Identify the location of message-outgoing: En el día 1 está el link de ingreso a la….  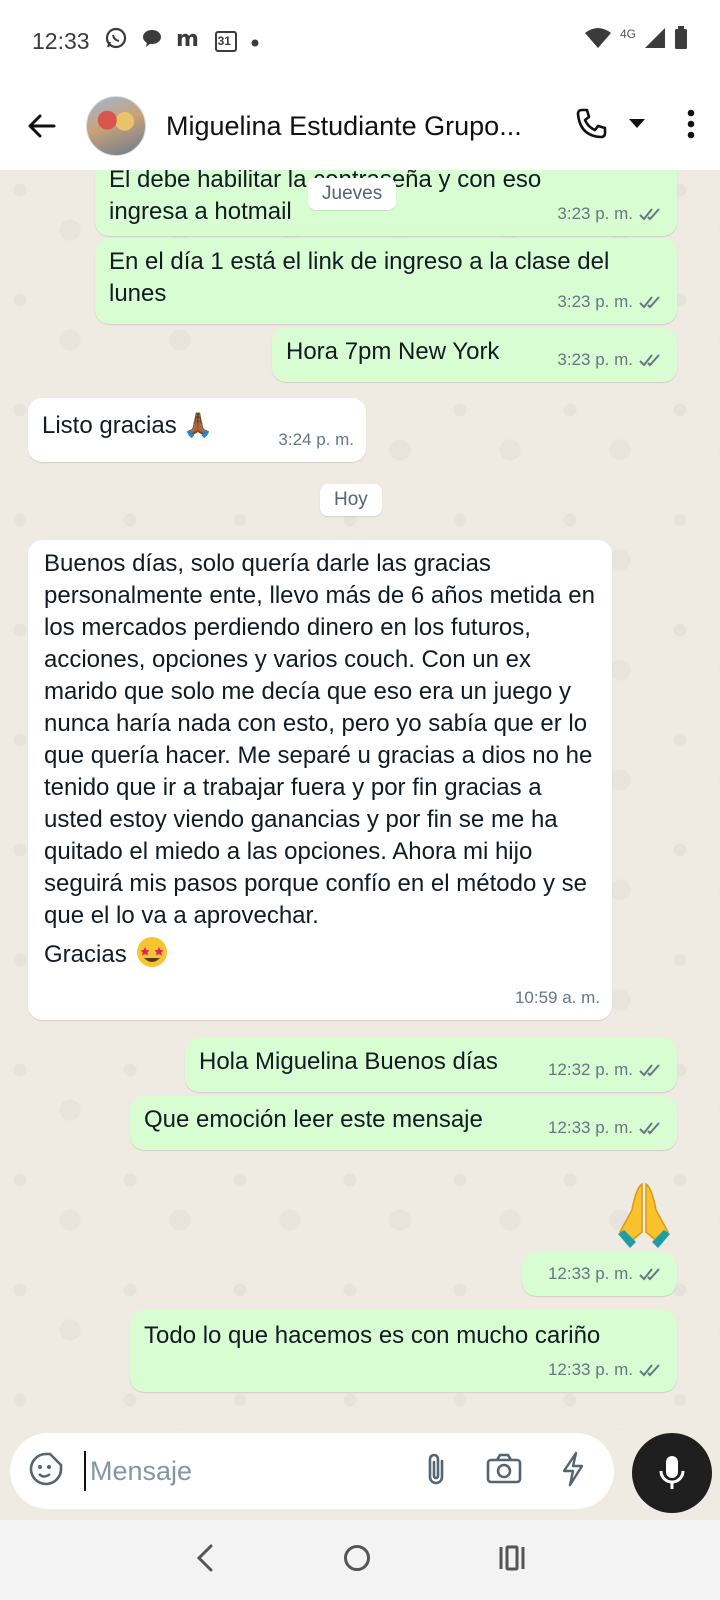
(386, 281).